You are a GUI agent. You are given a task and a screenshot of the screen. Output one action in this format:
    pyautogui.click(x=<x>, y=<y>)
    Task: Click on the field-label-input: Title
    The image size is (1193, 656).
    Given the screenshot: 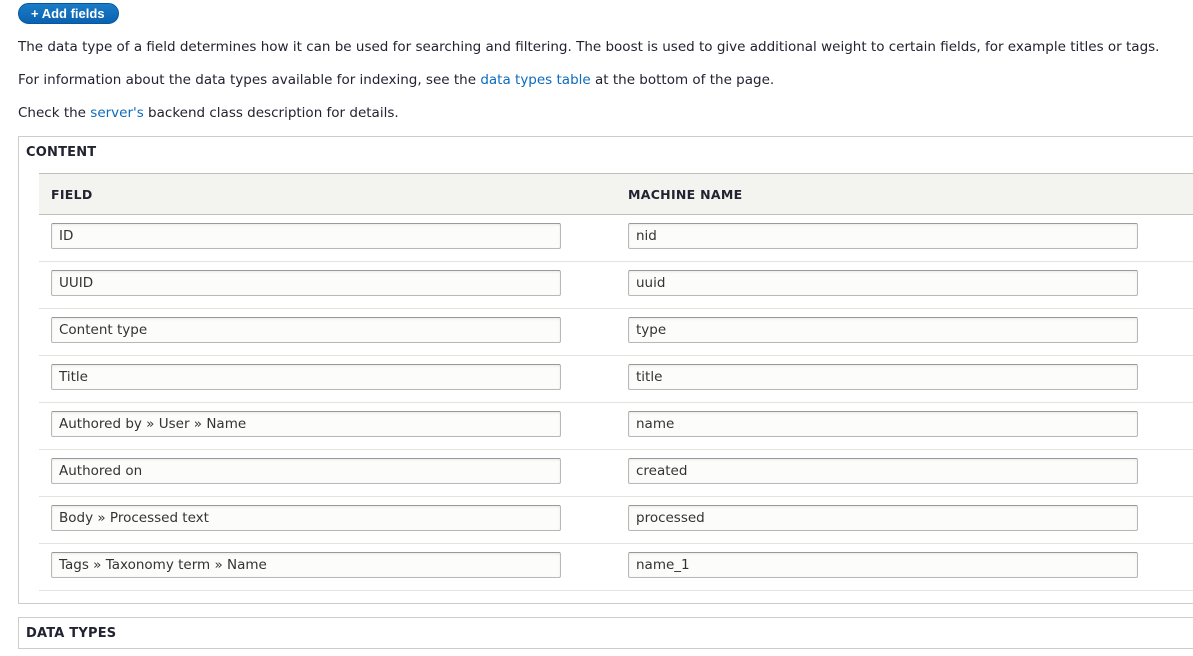 What is the action you would take?
    pyautogui.click(x=306, y=377)
    